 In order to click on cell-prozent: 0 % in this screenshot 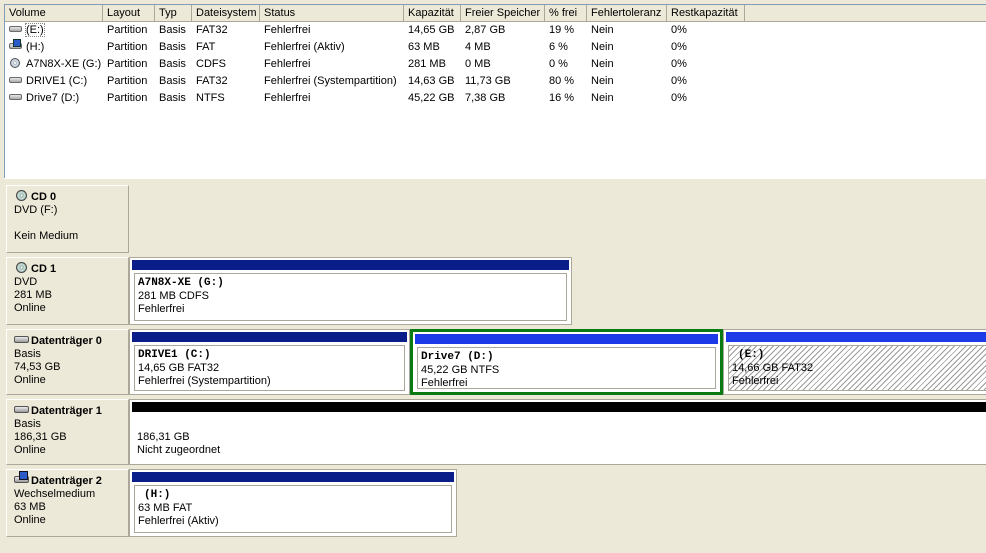, I will do `click(558, 64)`.